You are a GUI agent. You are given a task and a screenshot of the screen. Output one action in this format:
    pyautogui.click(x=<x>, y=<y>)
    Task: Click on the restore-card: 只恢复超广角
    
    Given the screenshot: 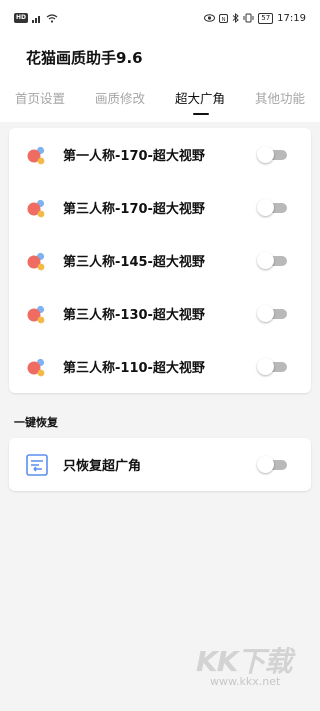 What is the action you would take?
    pyautogui.click(x=160, y=464)
    